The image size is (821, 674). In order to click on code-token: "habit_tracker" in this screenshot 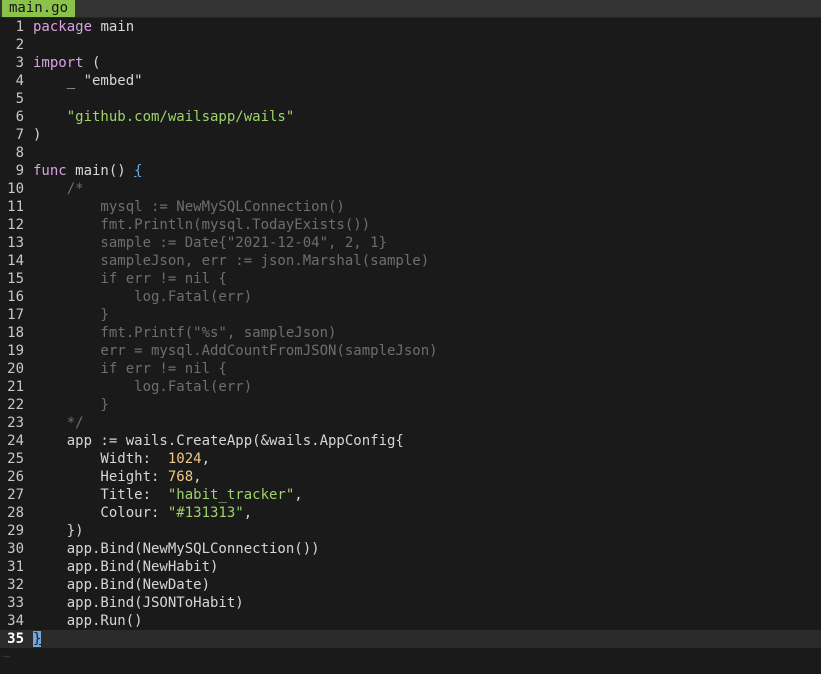, I will do `click(231, 495)`.